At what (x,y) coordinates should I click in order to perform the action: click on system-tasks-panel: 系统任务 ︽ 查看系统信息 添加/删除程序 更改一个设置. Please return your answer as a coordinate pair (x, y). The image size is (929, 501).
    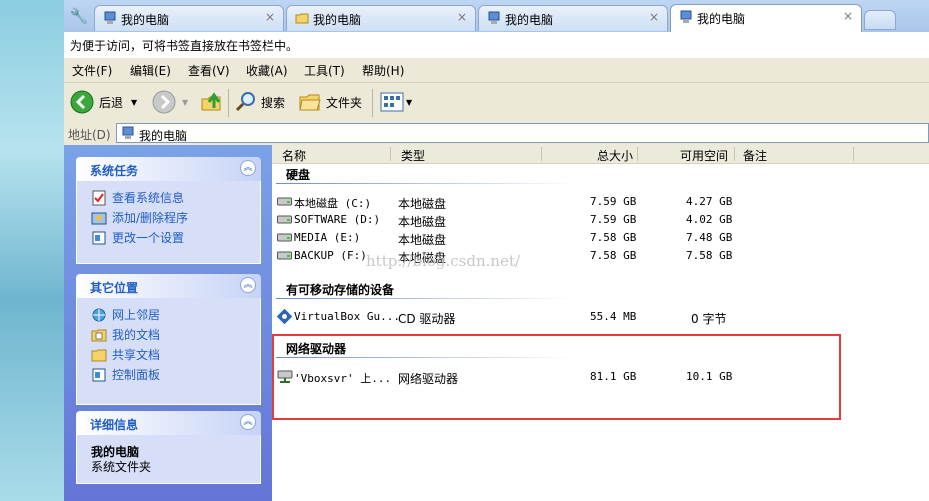
    Looking at the image, I should click on (168, 210).